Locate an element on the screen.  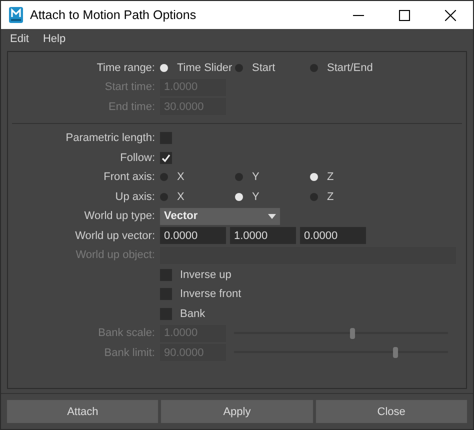
radio-option: Start/End is located at coordinates (347, 68).